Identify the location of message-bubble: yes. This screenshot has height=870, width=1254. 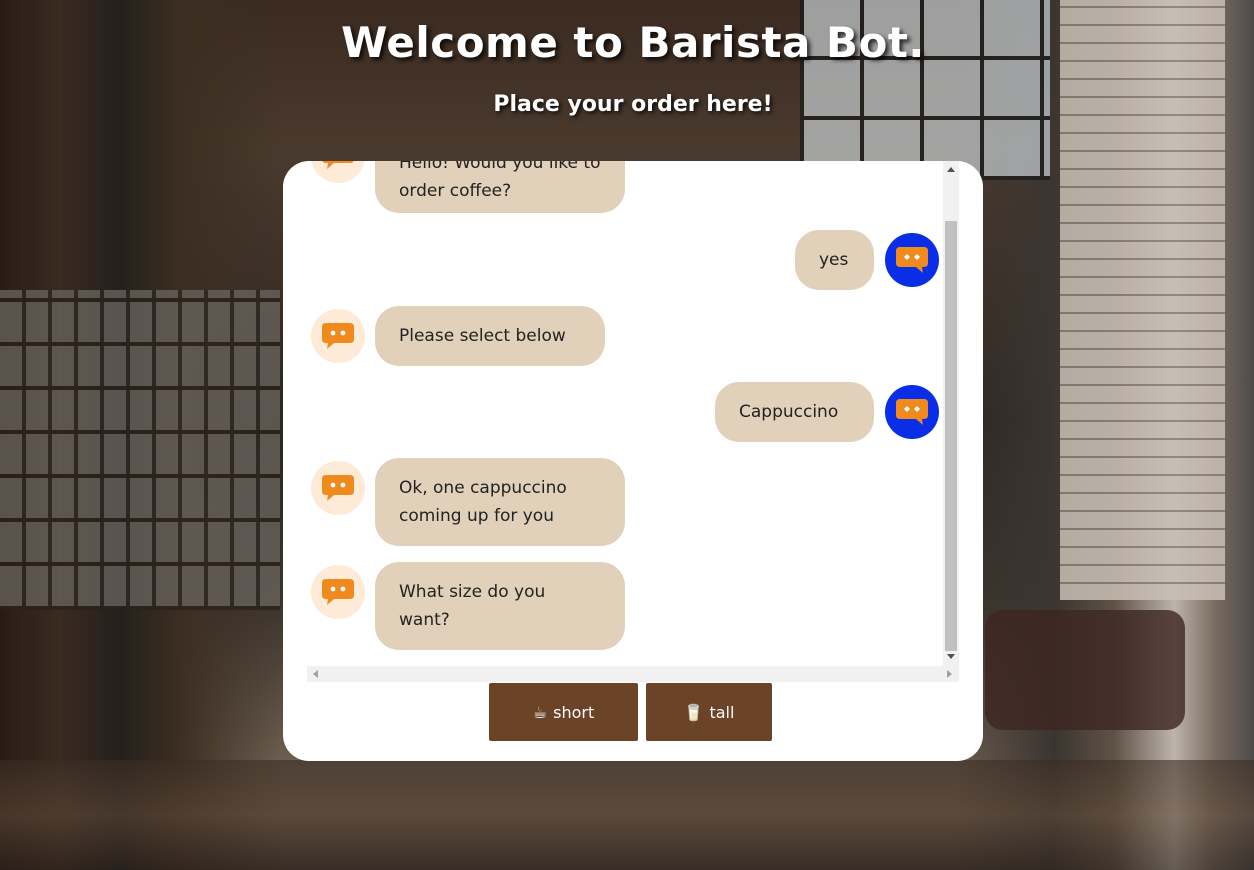
(834, 260).